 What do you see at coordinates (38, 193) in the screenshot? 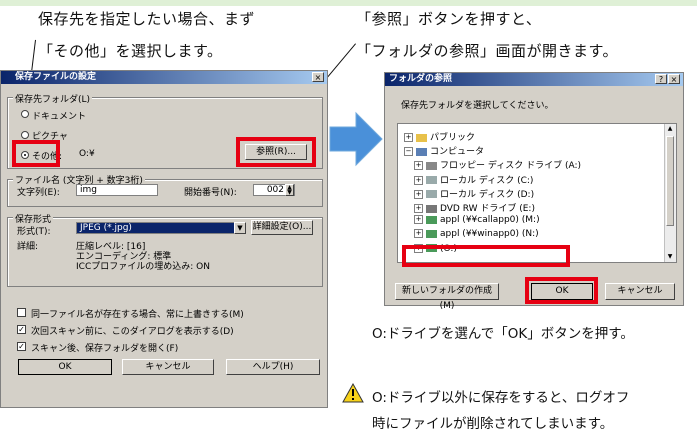
I see `string-label: 文字列(E):` at bounding box center [38, 193].